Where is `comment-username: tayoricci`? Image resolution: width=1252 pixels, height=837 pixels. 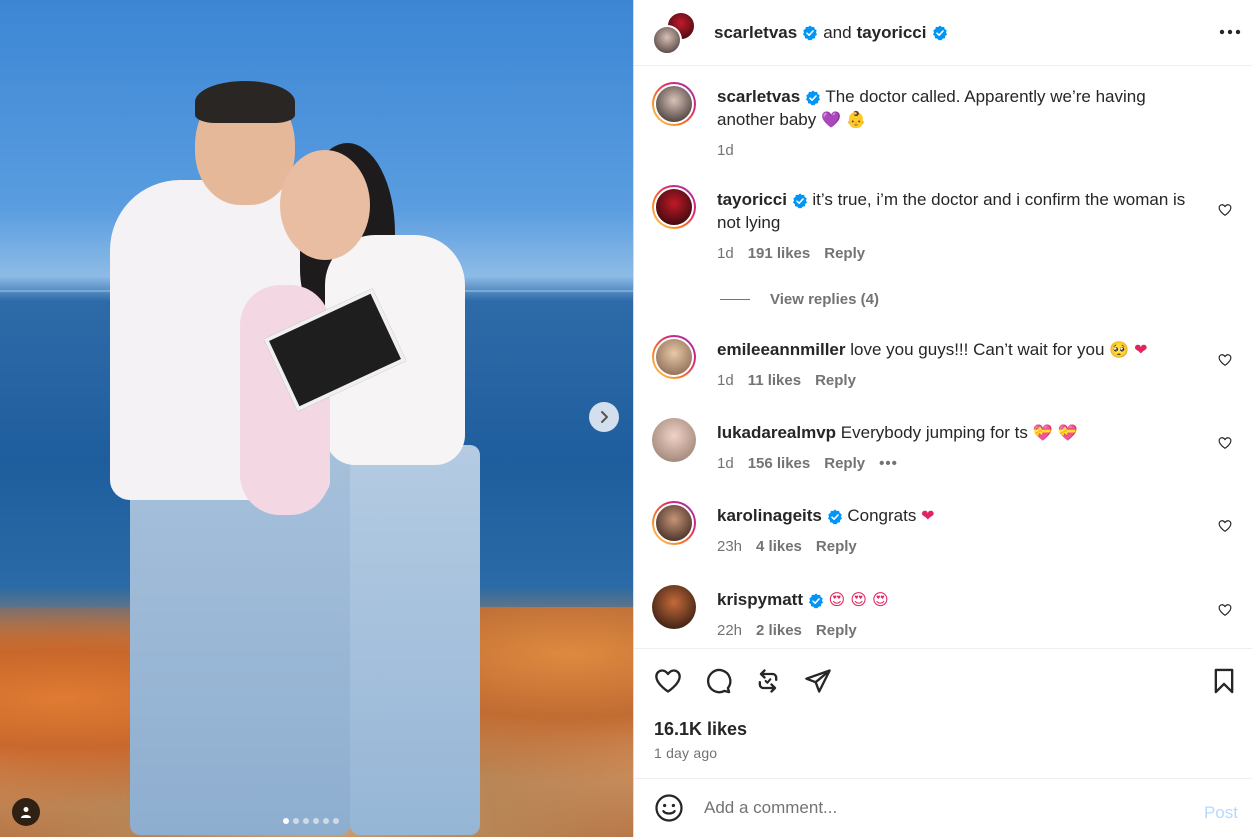
comment-username: tayoricci is located at coordinates (752, 199).